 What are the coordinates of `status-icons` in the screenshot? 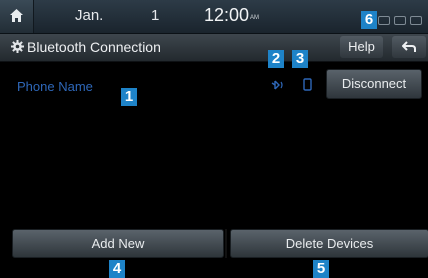 It's located at (403, 18).